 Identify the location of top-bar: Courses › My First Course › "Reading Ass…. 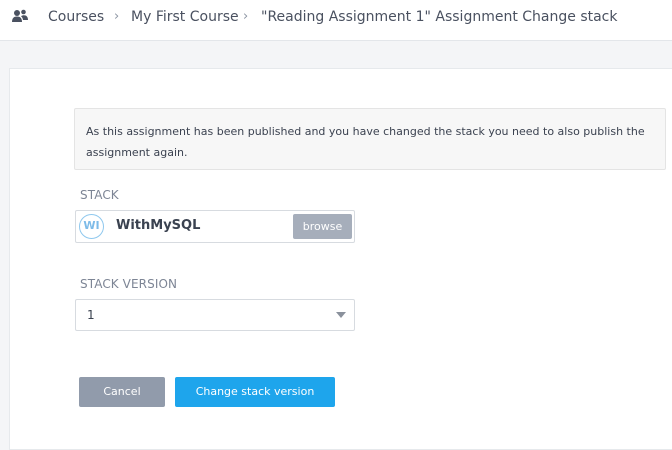
(336, 20).